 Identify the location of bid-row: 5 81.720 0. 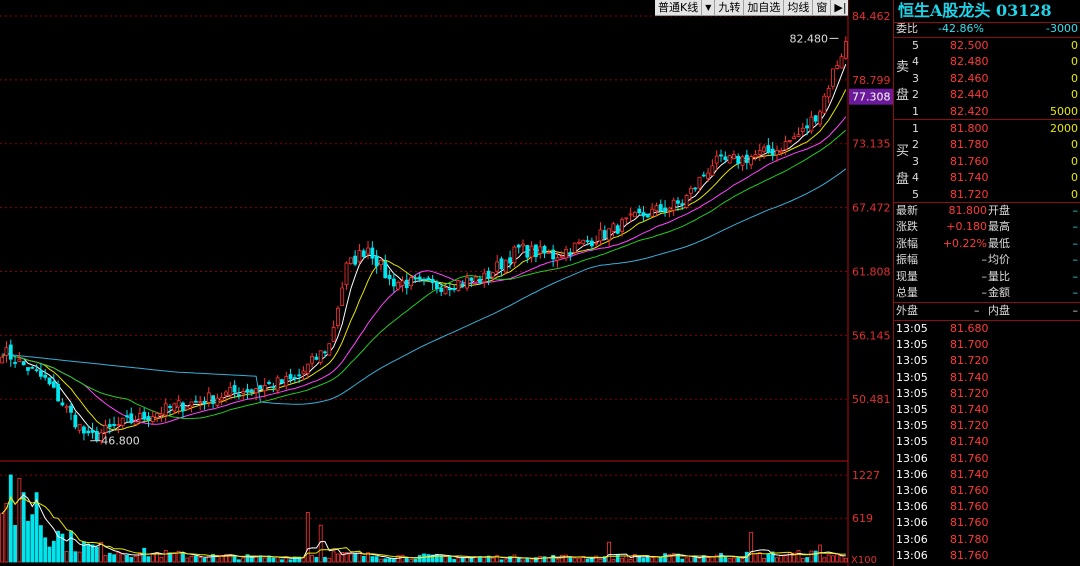
(987, 195).